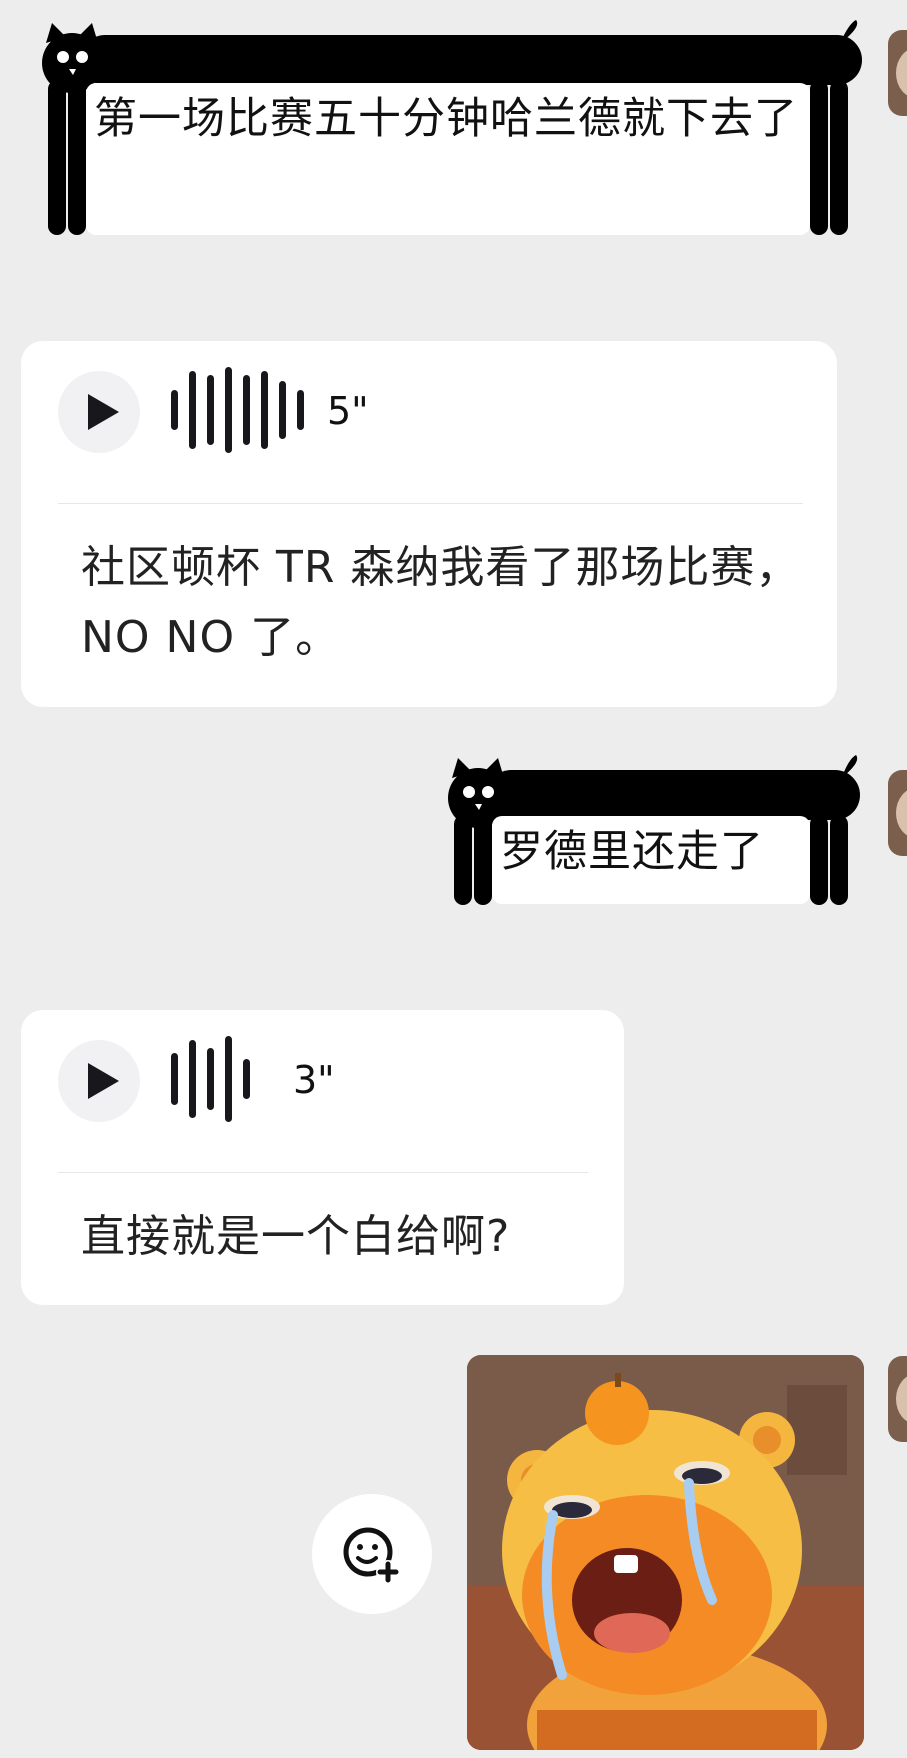 The image size is (907, 1758). I want to click on crying-bear-icon, so click(665, 1552).